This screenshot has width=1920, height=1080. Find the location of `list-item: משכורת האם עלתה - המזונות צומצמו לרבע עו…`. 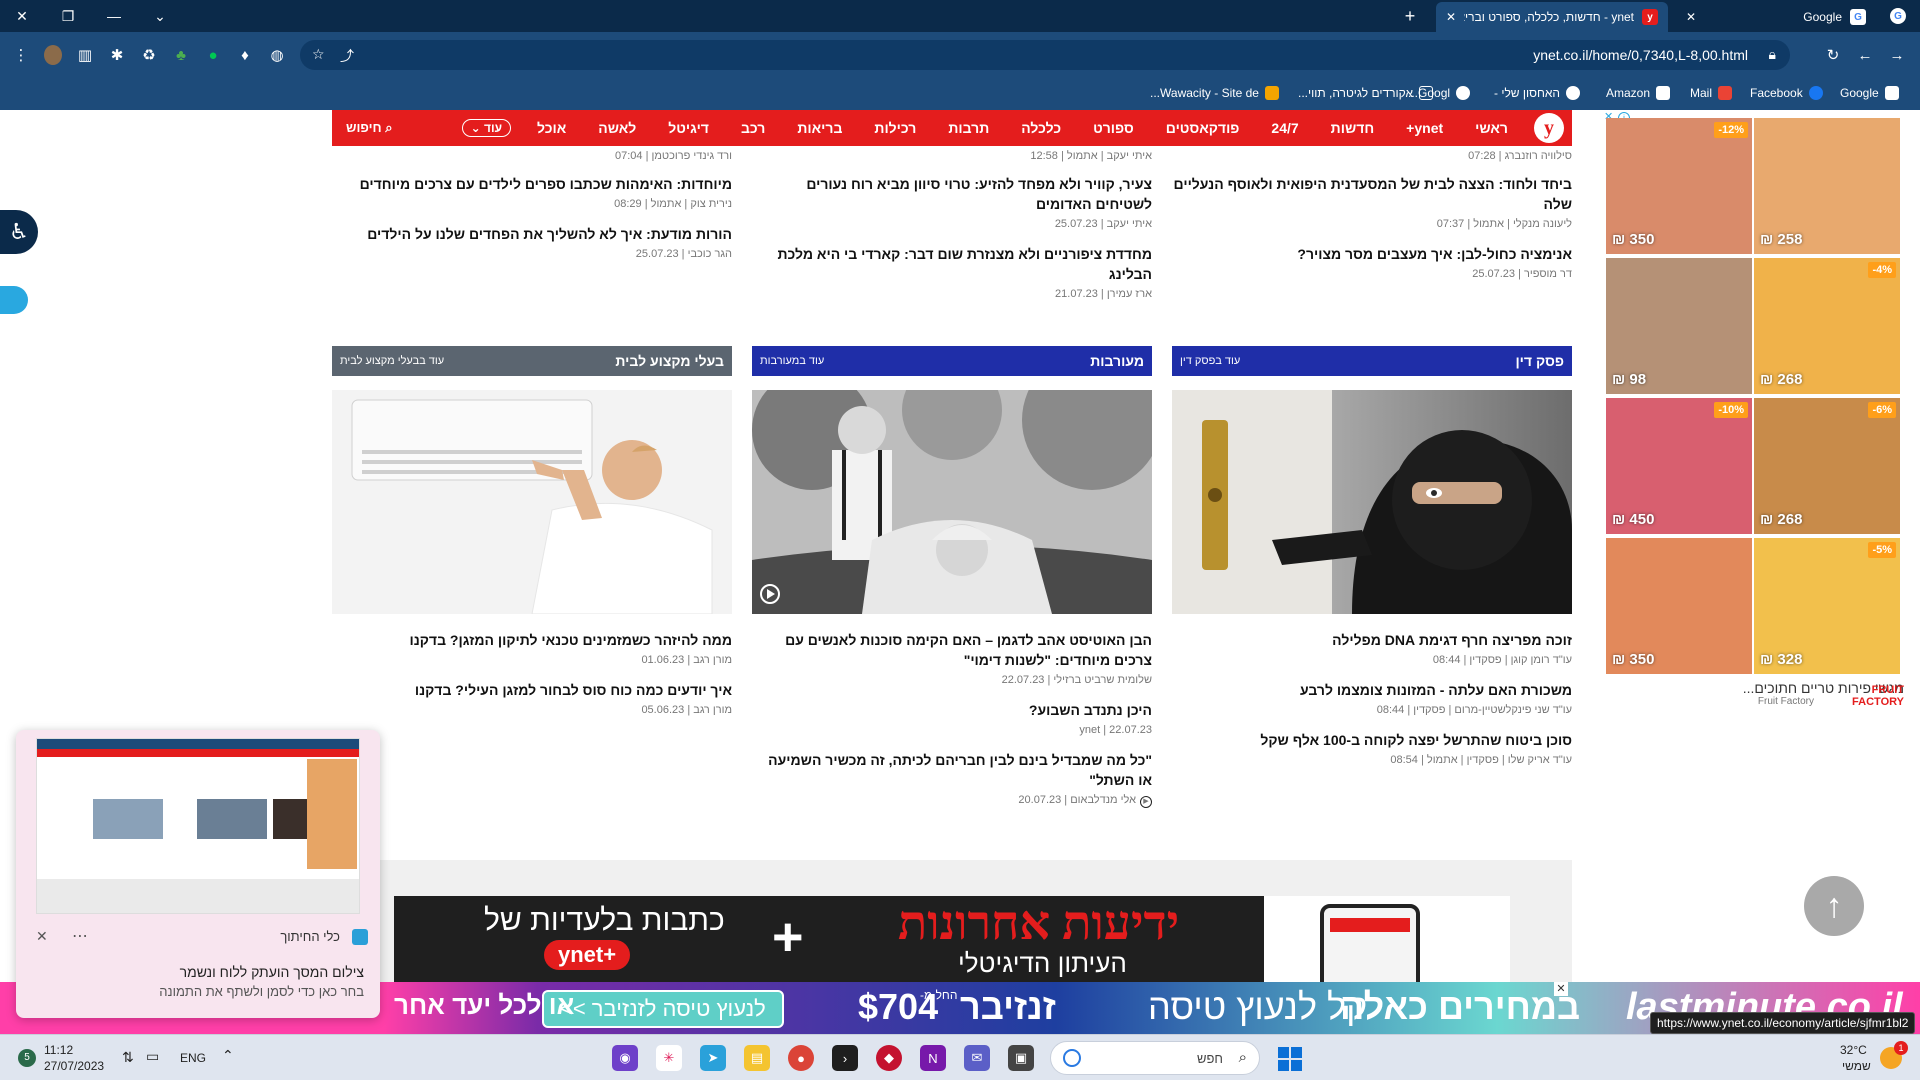

list-item: משכורת האם עלתה - המזונות צומצמו לרבע עו… is located at coordinates (1372, 698).